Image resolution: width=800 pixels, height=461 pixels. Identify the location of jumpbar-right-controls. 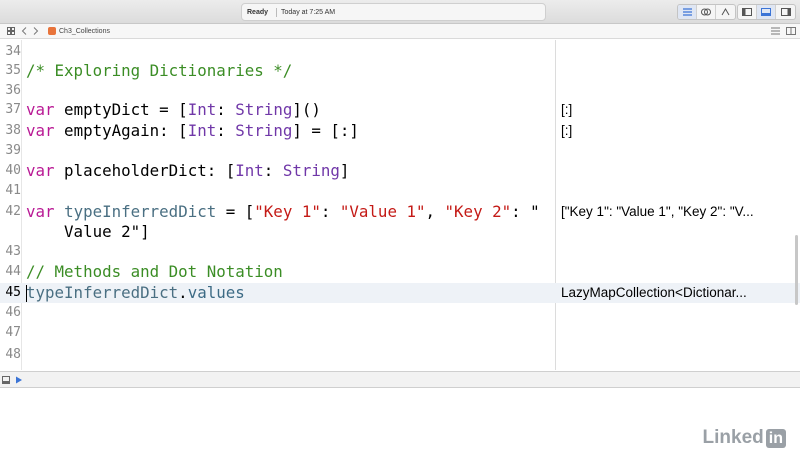
(783, 31).